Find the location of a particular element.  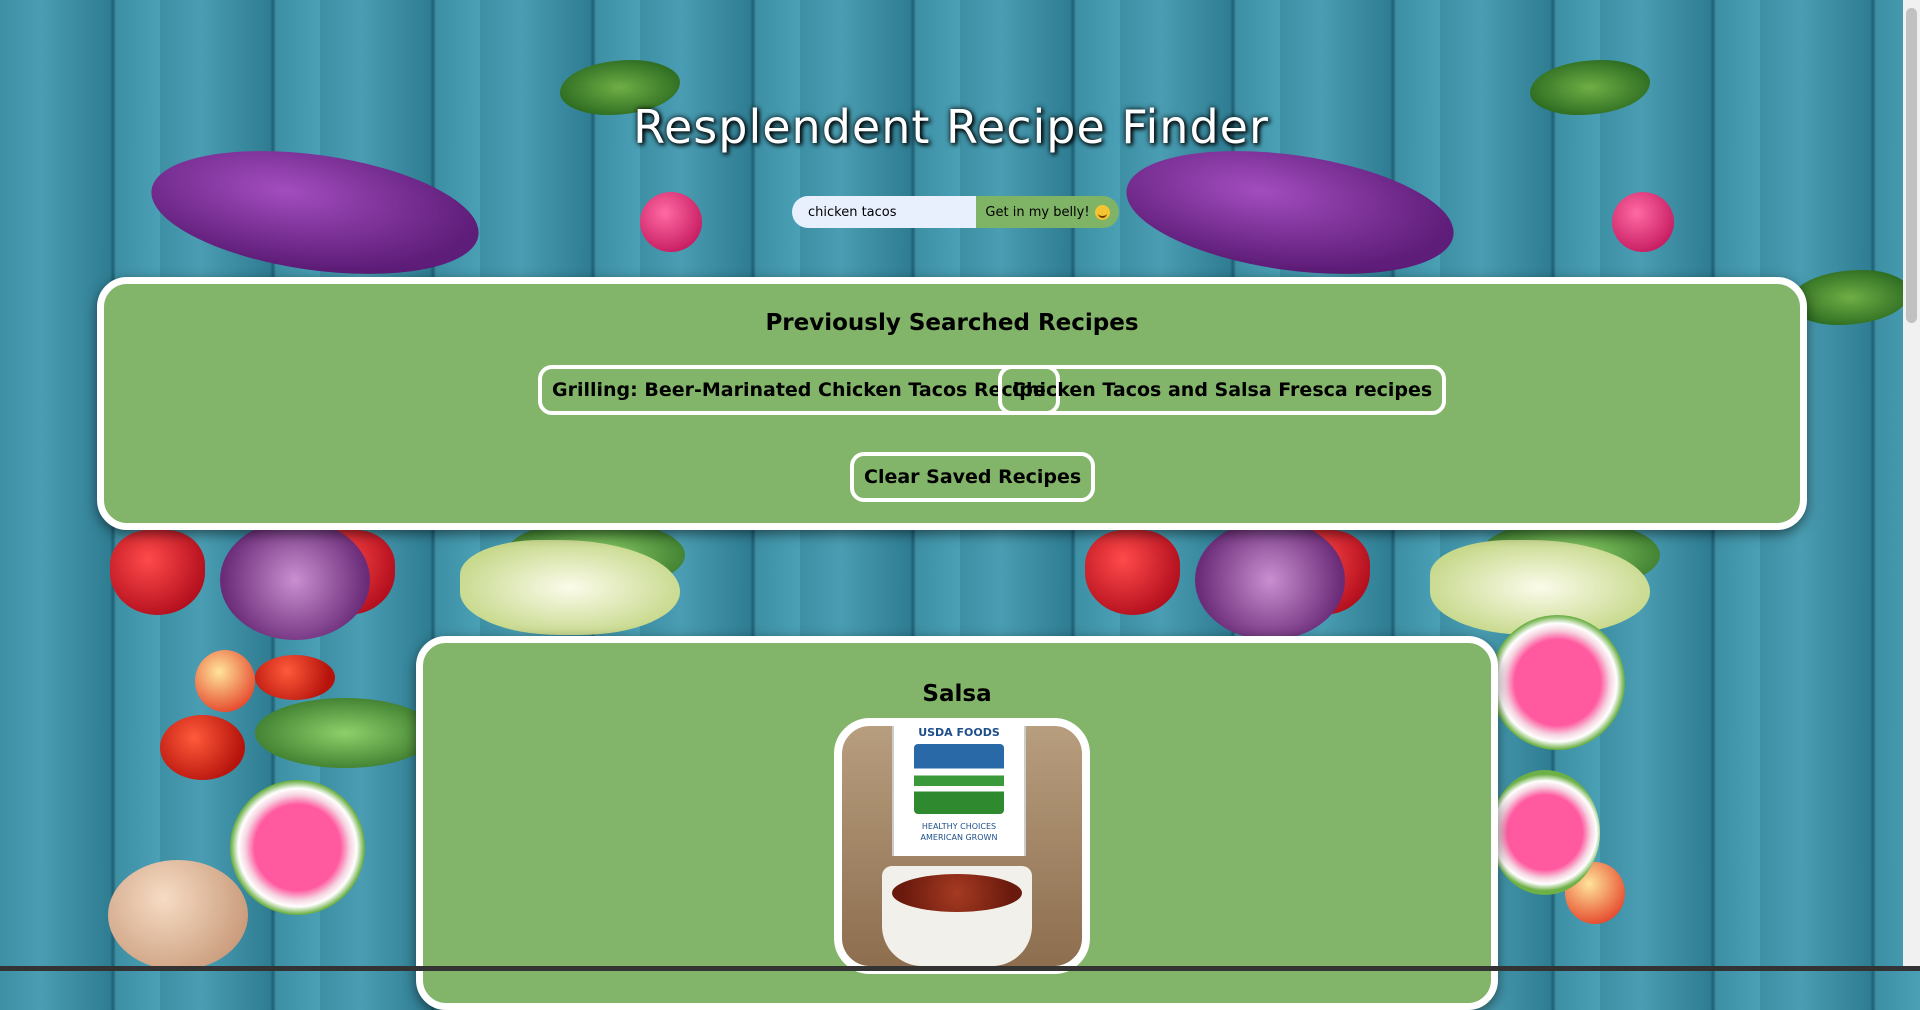

search-button-label: Get in my belly! is located at coordinates (1037, 212).